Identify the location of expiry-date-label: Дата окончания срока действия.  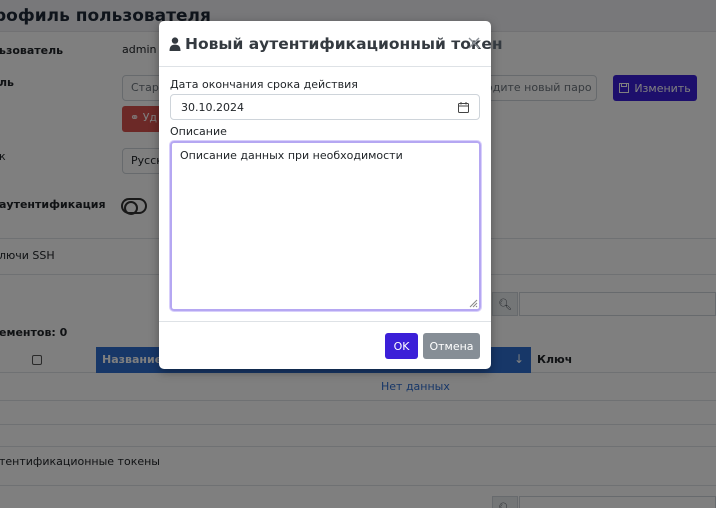
(264, 84).